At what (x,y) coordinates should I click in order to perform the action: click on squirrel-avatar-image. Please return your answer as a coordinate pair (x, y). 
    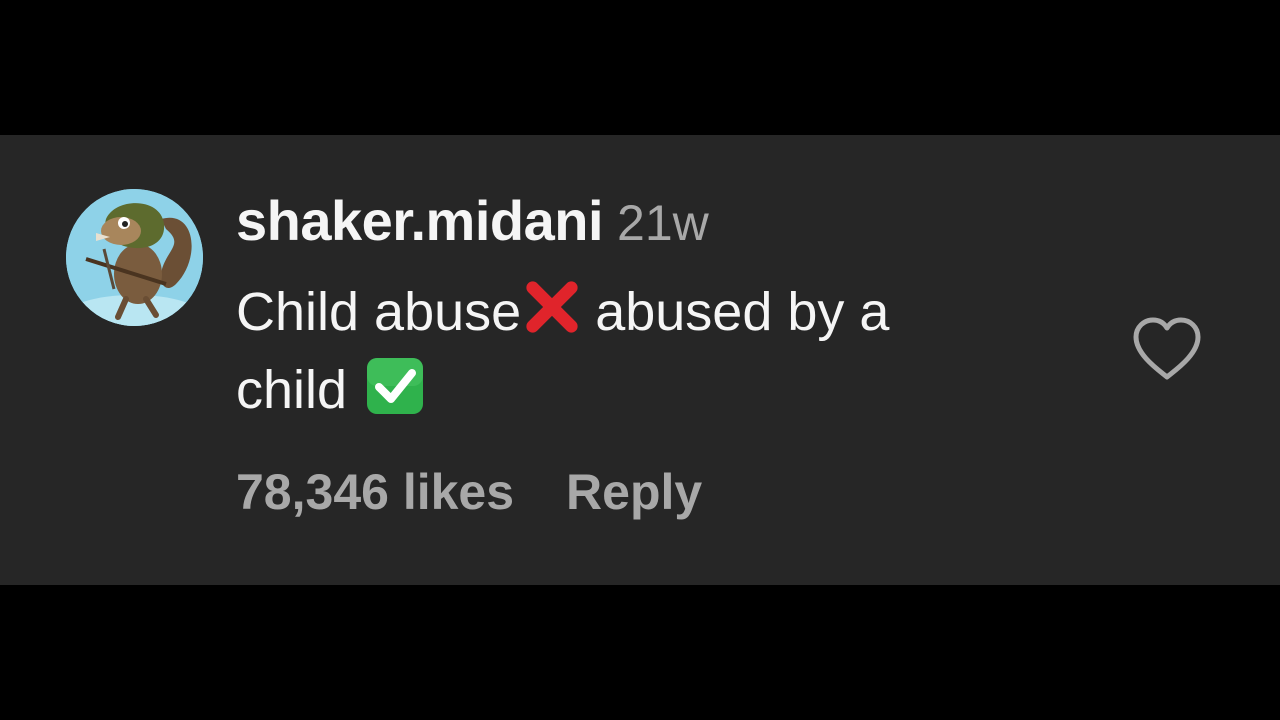
    Looking at the image, I should click on (134, 257).